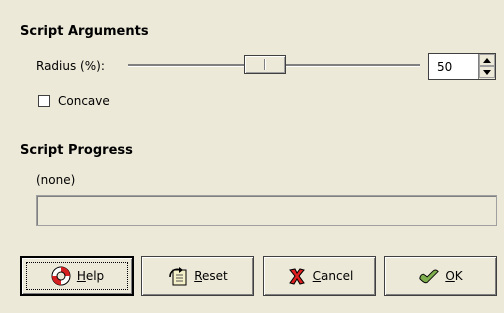  I want to click on spin-down-button, so click(487, 72).